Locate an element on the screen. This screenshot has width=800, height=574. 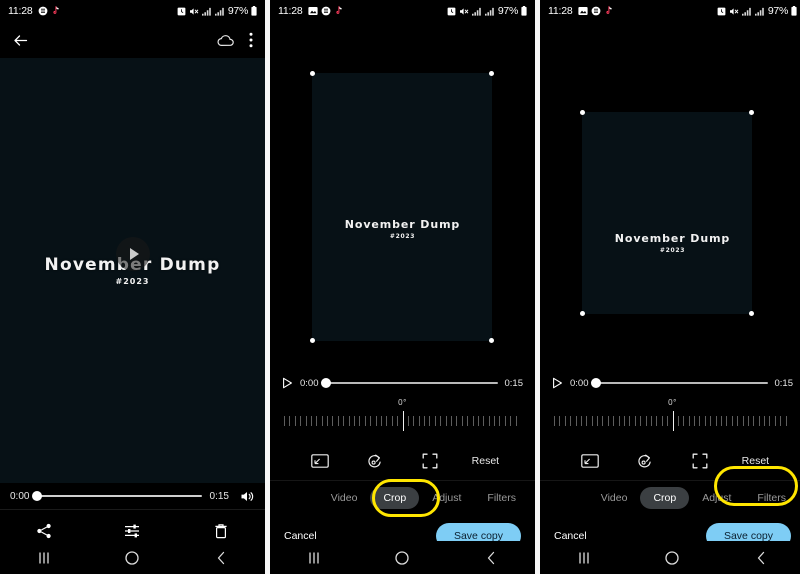
more-vert-icon is located at coordinates (251, 40).